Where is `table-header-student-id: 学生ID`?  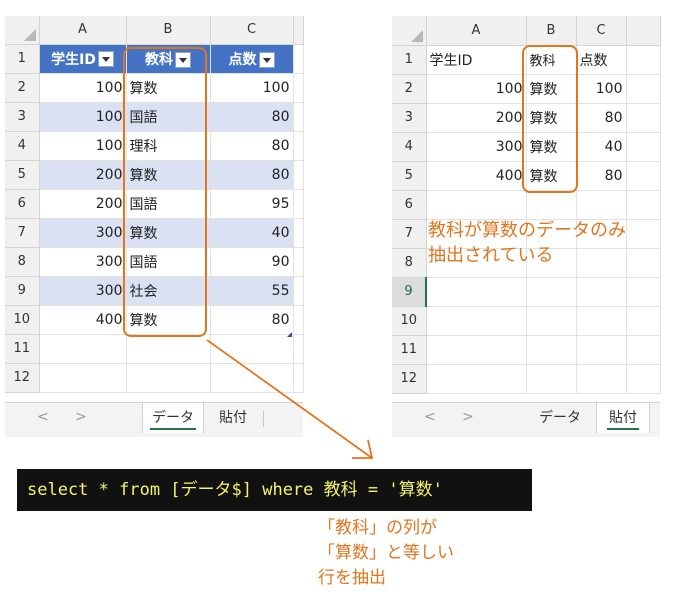 table-header-student-id: 学生ID is located at coordinates (83, 59).